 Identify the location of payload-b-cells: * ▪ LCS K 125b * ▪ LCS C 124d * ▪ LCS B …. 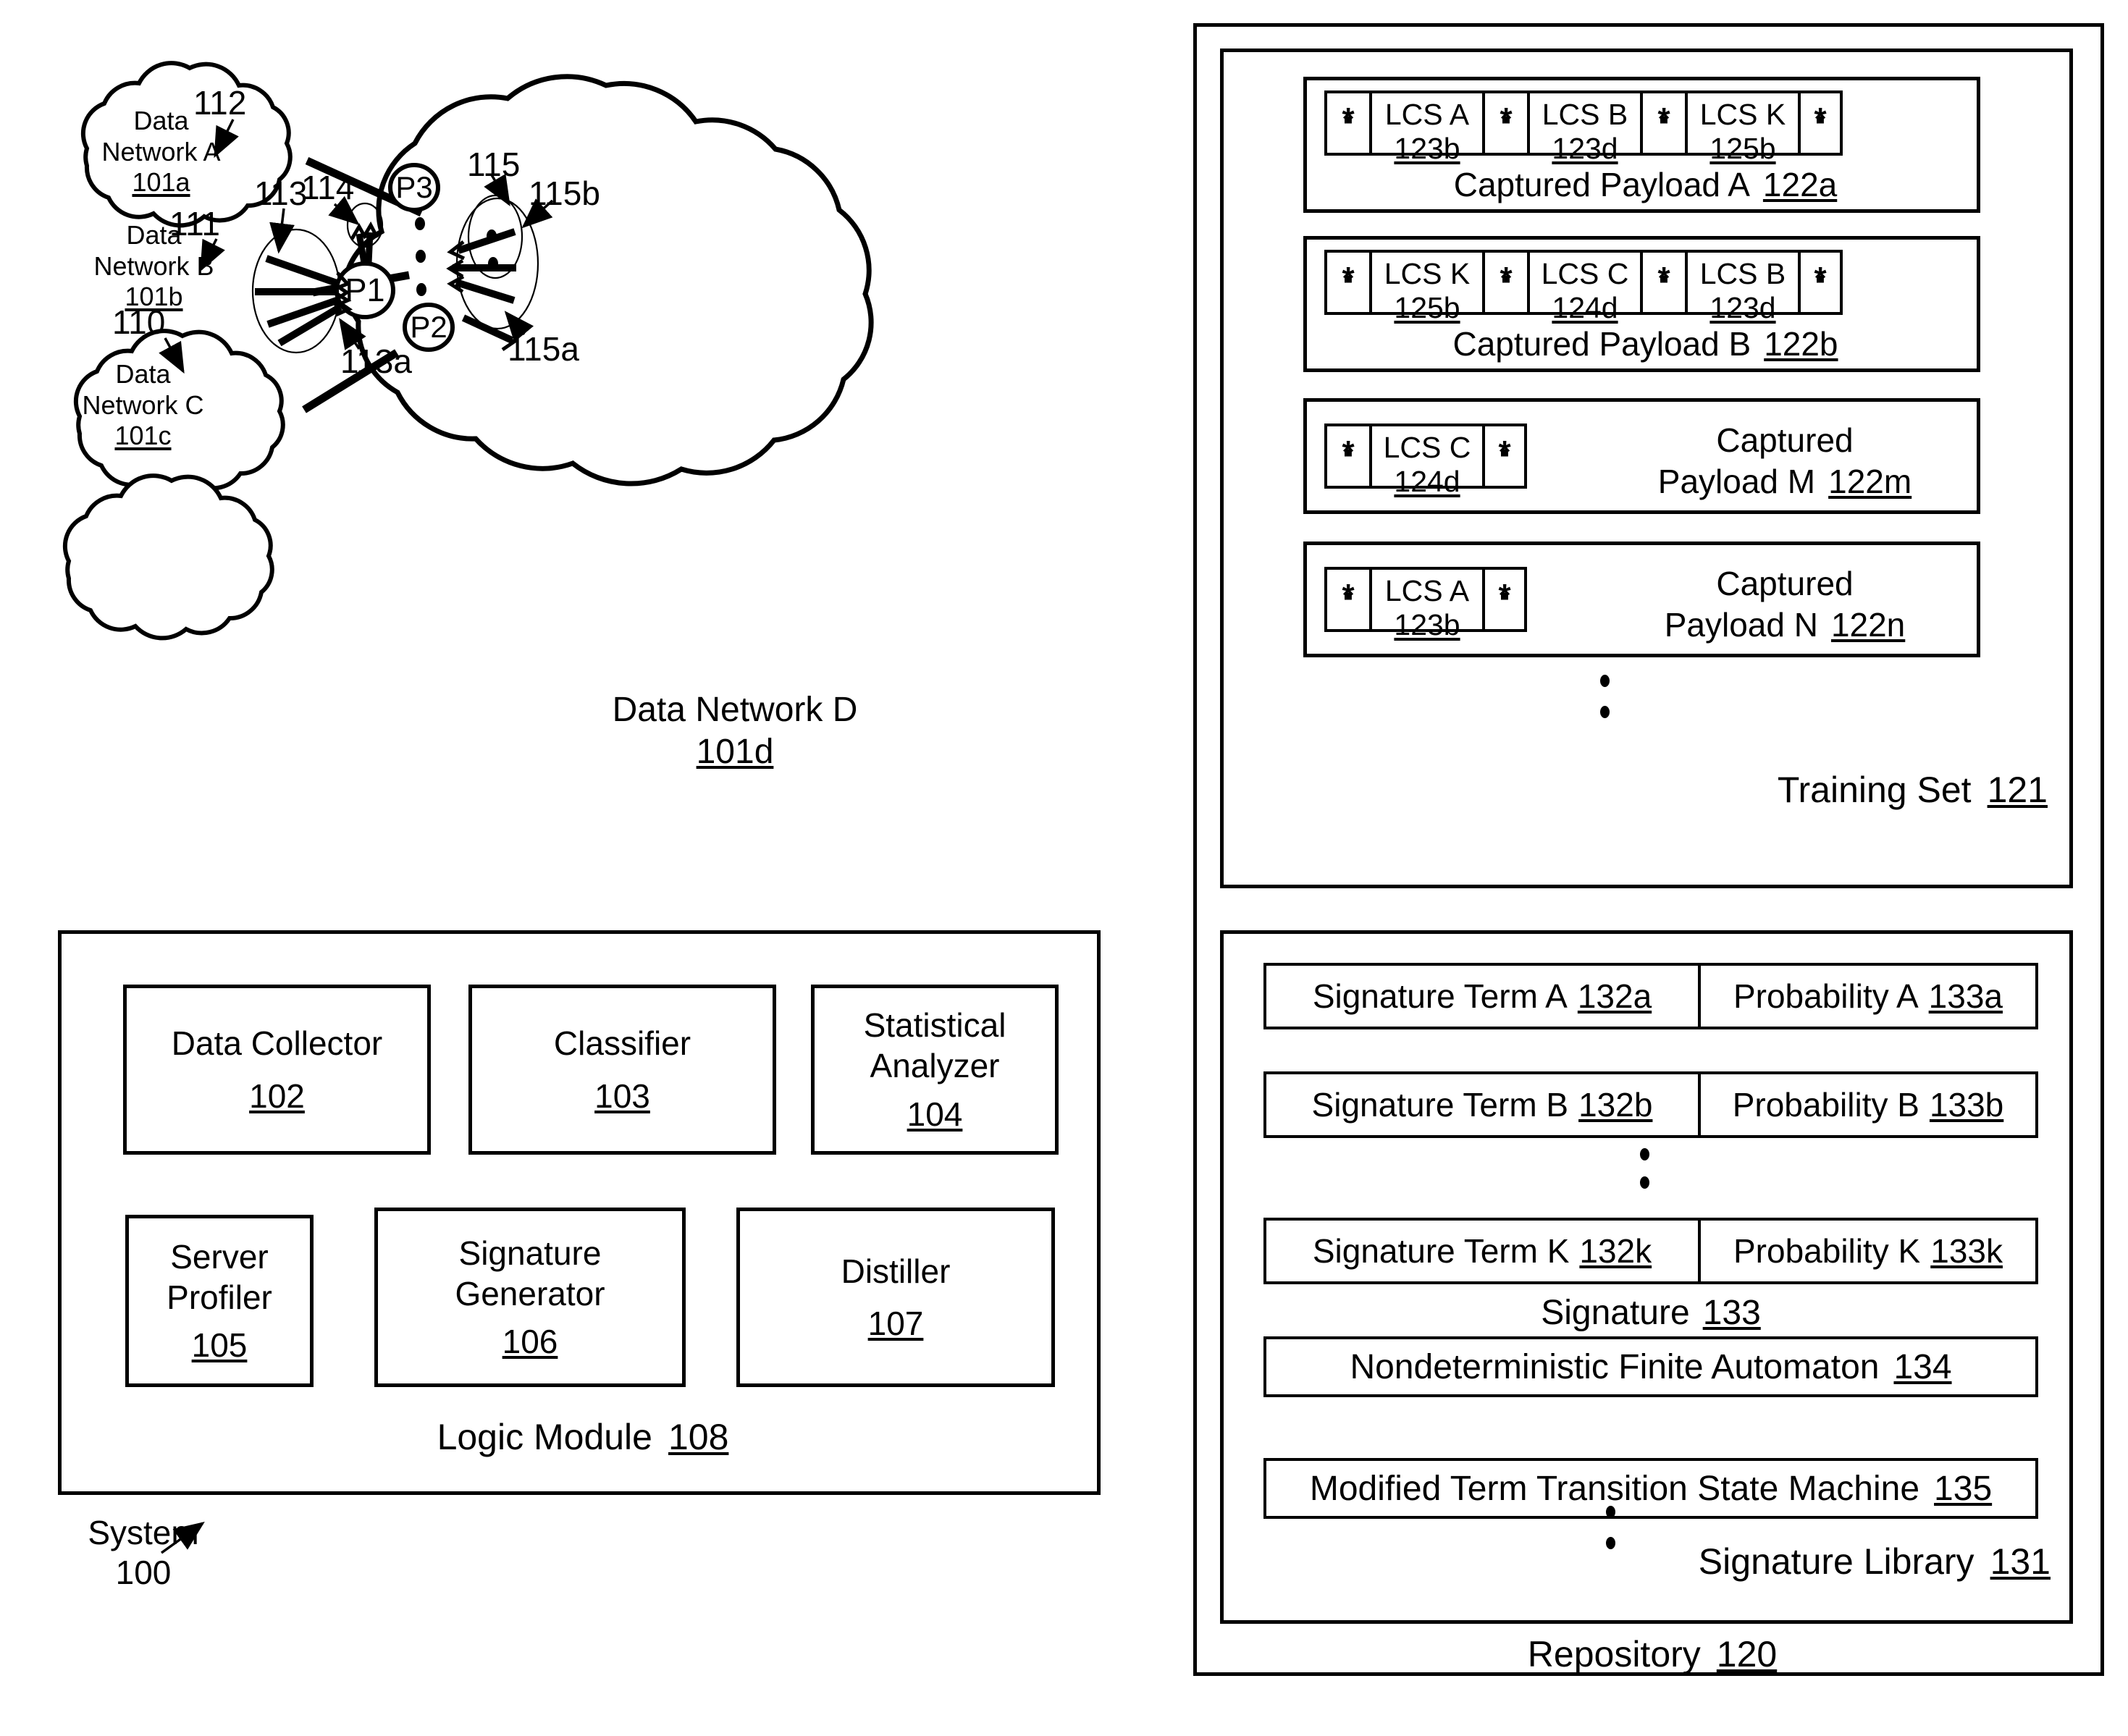
(1583, 287).